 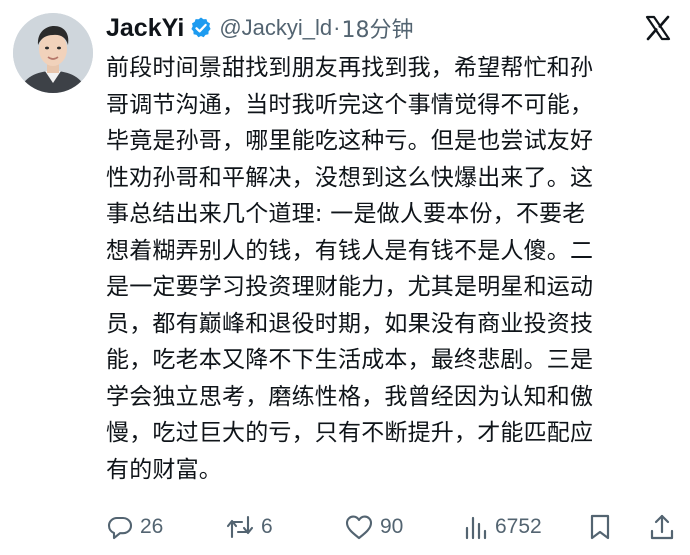 What do you see at coordinates (350, 141) in the screenshot?
I see `tweet-line: 毕竟是孙哥，哪里能吃这种亏。但是也尝试友好` at bounding box center [350, 141].